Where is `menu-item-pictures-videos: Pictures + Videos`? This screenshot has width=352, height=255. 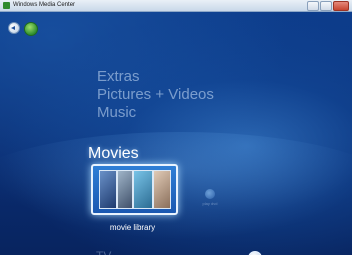 menu-item-pictures-videos: Pictures + Videos is located at coordinates (155, 95).